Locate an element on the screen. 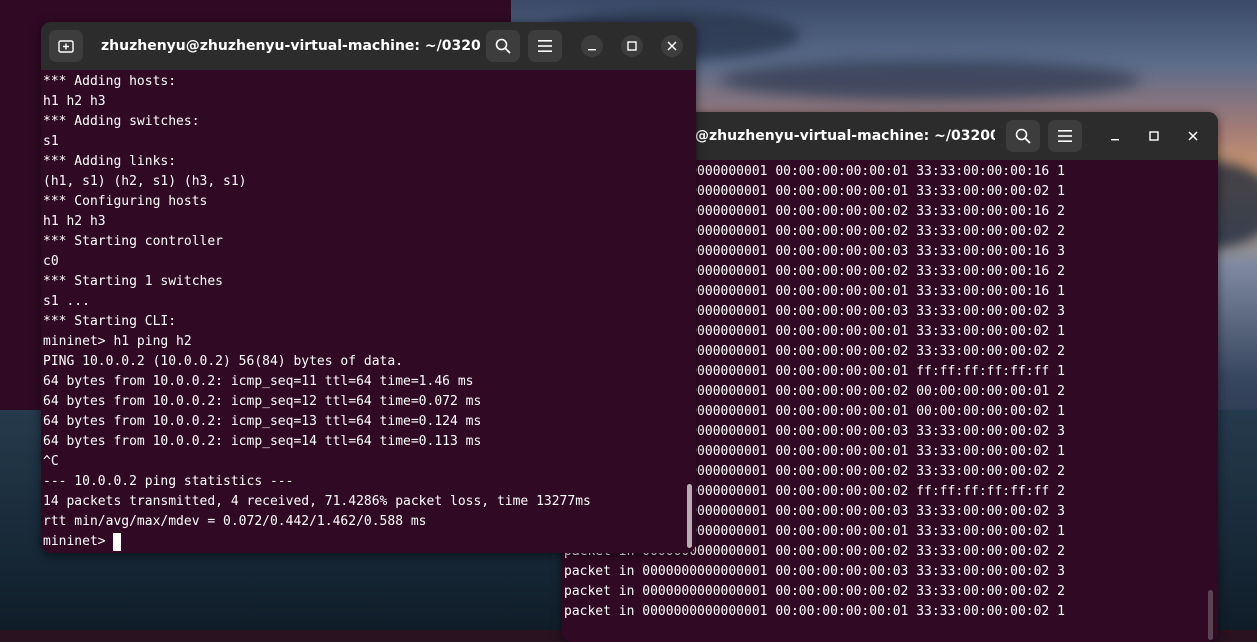 This screenshot has width=1257, height=642. terminal-line: (h1, s1) (h2, s1) (h3, s1) is located at coordinates (145, 181).